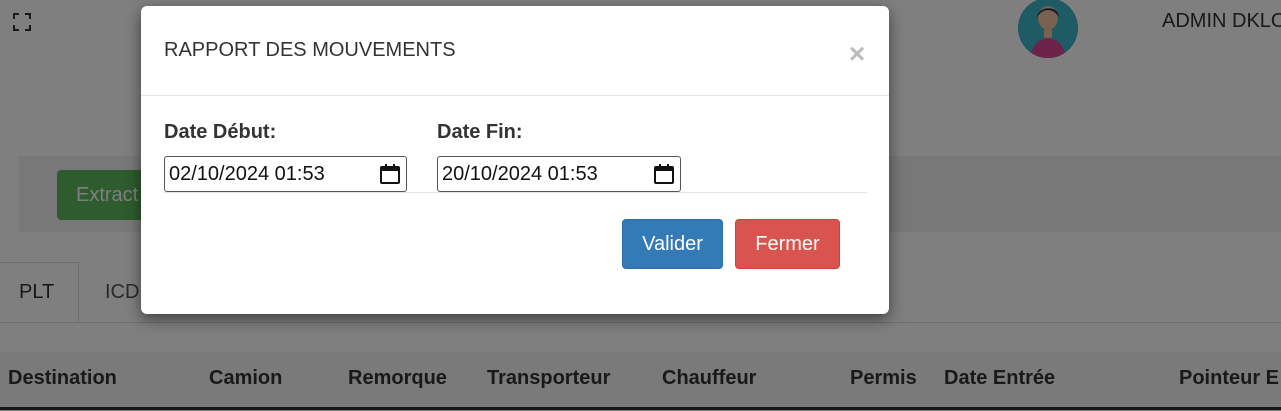  Describe the element at coordinates (247, 174) in the screenshot. I see `start-date-value: 02/10/2024 01:53` at that location.